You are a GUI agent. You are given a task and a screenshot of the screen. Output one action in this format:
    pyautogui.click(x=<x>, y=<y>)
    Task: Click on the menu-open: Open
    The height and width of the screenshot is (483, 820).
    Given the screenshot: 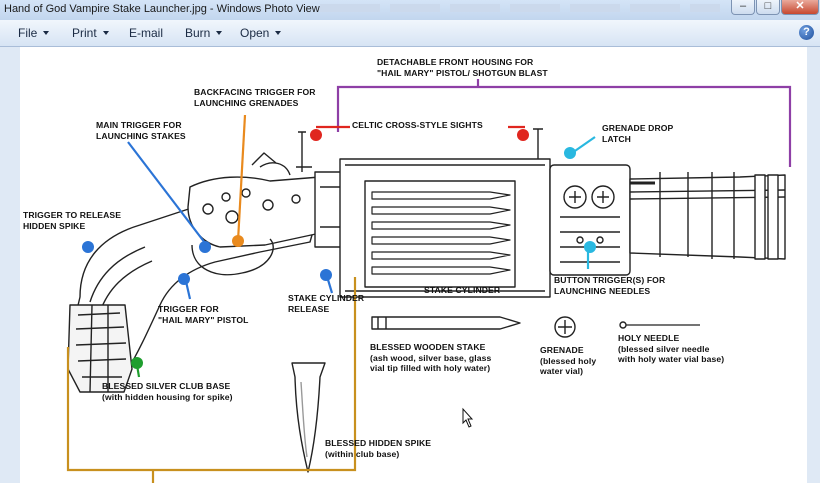 What is the action you would take?
    pyautogui.click(x=261, y=33)
    